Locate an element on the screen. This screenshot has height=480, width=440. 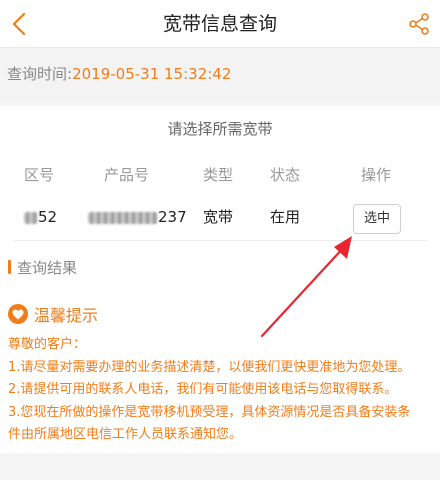
page-title: 宽带信息查询 is located at coordinates (219, 24).